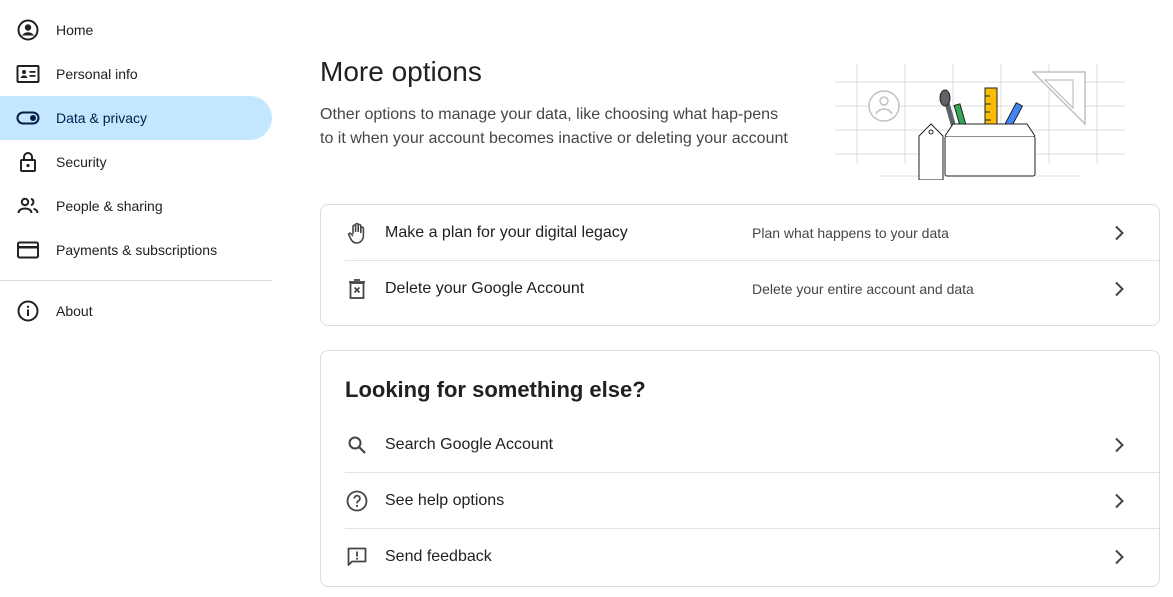 The height and width of the screenshot is (597, 1173). Describe the element at coordinates (357, 557) in the screenshot. I see `feedback-icon` at that location.